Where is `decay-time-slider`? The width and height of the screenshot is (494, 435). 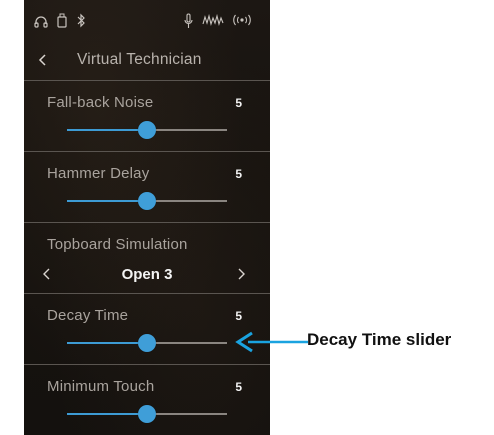
decay-time-slider is located at coordinates (147, 343).